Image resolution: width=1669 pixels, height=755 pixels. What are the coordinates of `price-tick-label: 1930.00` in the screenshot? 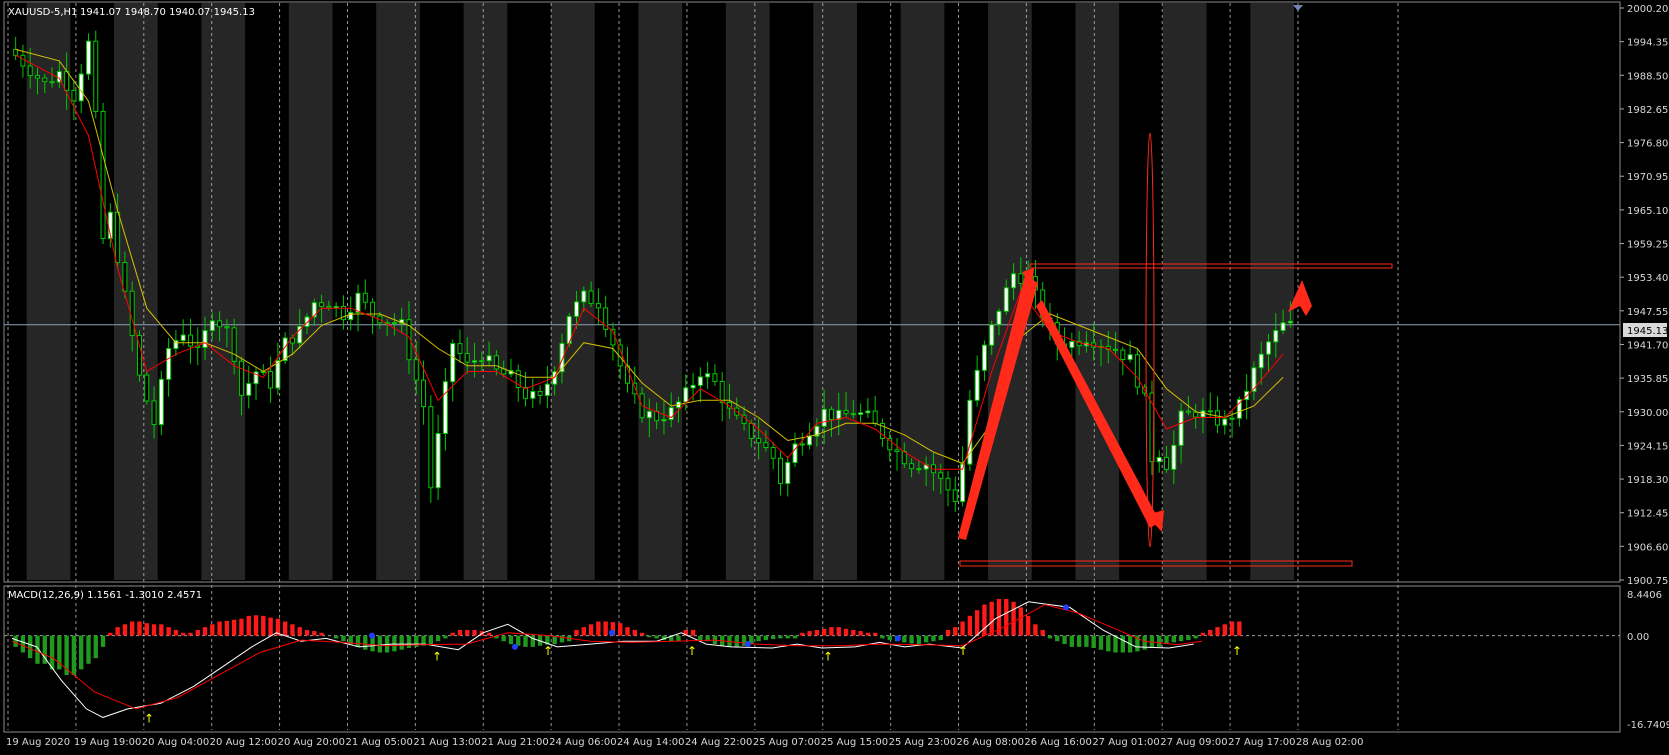 It's located at (1647, 413).